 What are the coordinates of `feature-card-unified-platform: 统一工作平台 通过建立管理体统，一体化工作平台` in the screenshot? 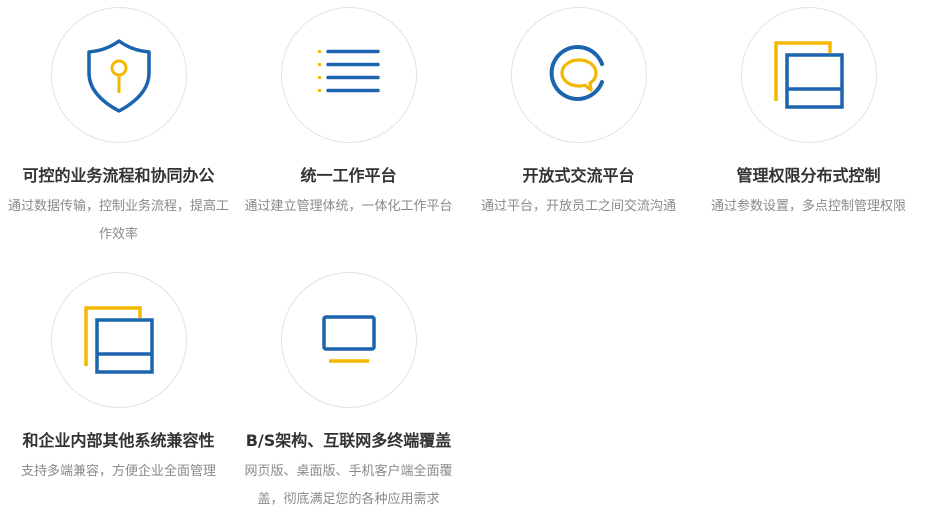 It's located at (348, 114).